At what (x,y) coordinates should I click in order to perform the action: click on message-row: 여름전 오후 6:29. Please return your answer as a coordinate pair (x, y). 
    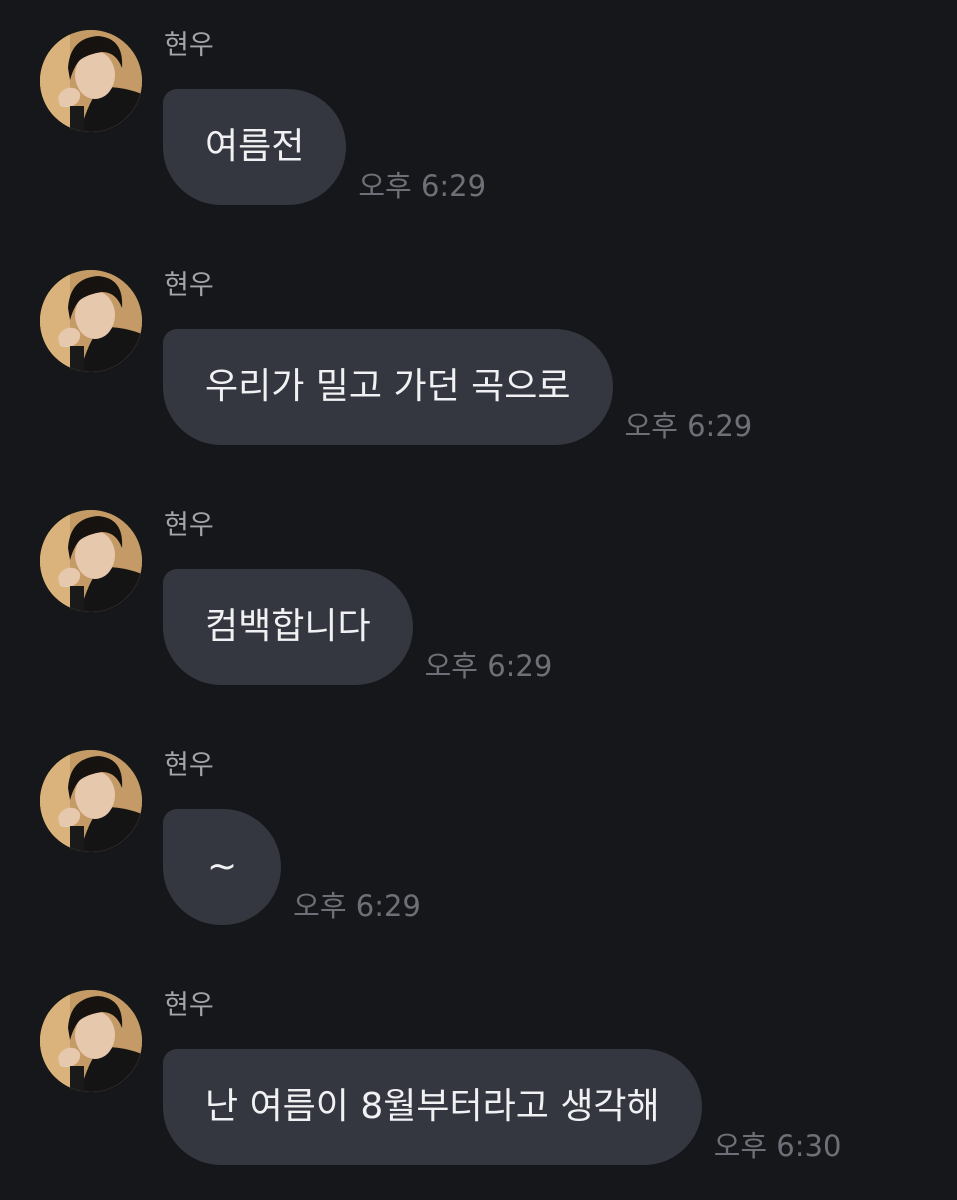
    Looking at the image, I should click on (324, 147).